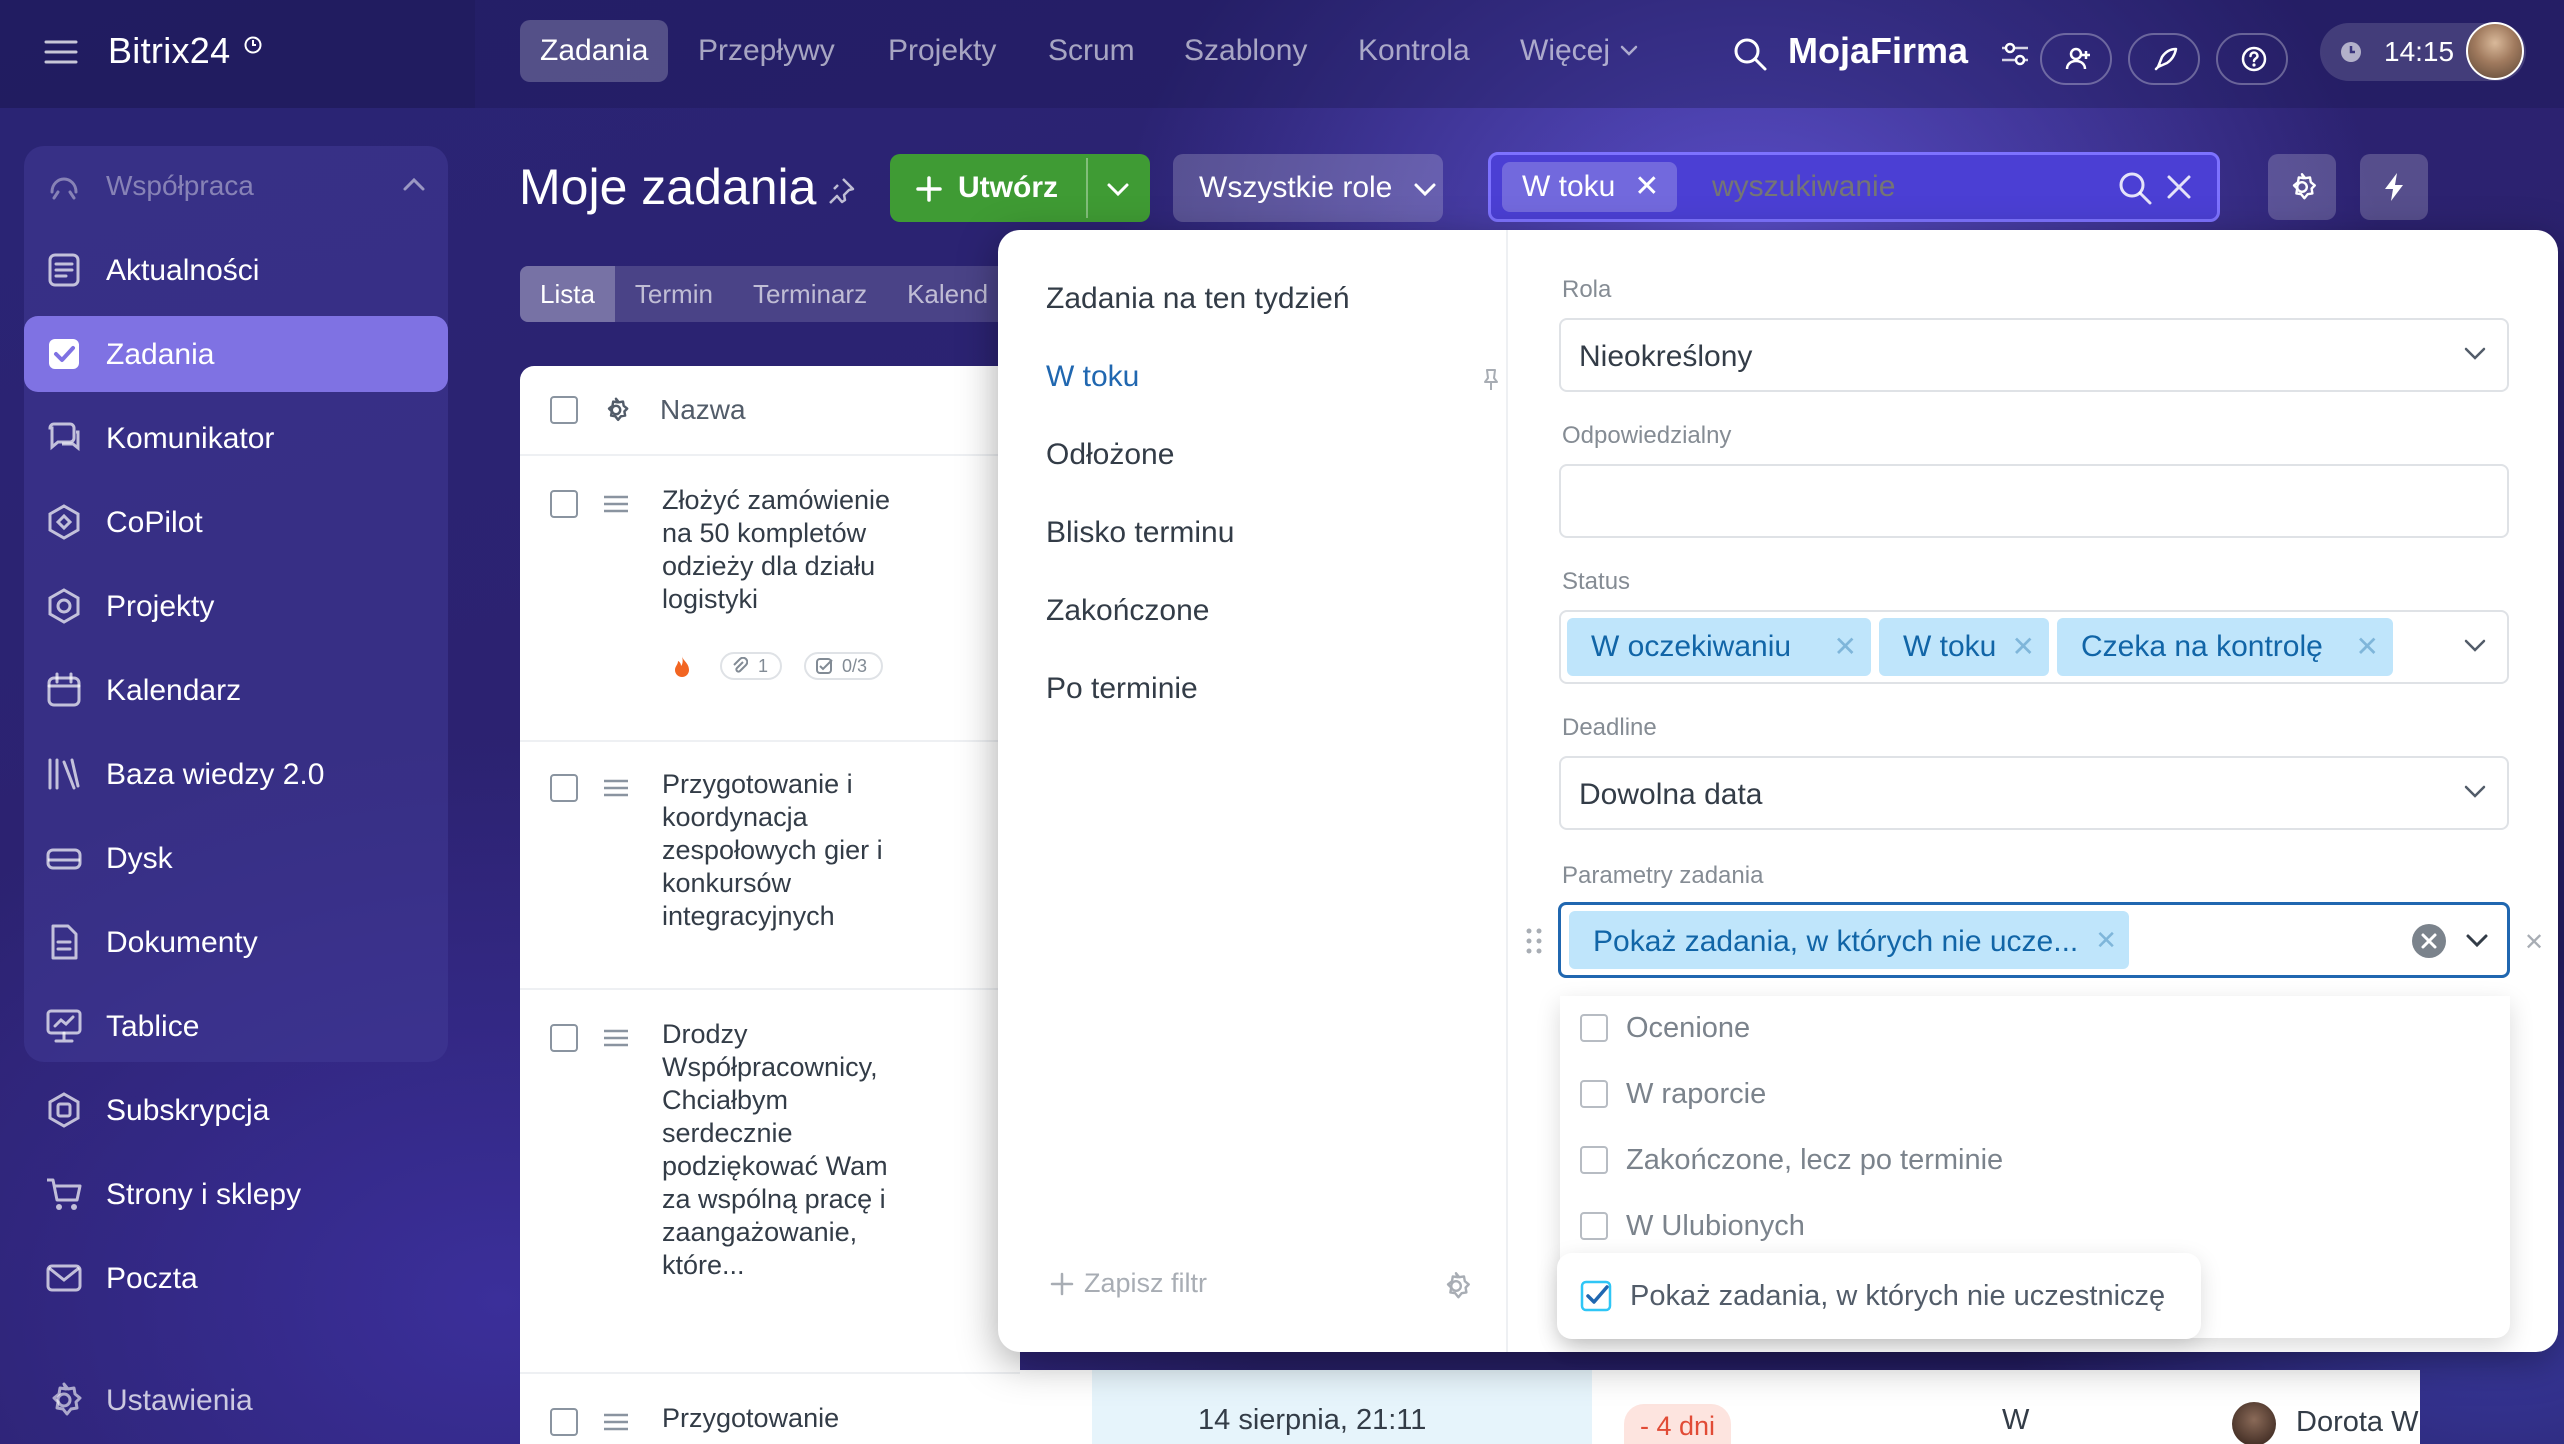 The image size is (2564, 1444). What do you see at coordinates (1198, 299) in the screenshot?
I see `preset-this-week: Zadania na ten tydzień` at bounding box center [1198, 299].